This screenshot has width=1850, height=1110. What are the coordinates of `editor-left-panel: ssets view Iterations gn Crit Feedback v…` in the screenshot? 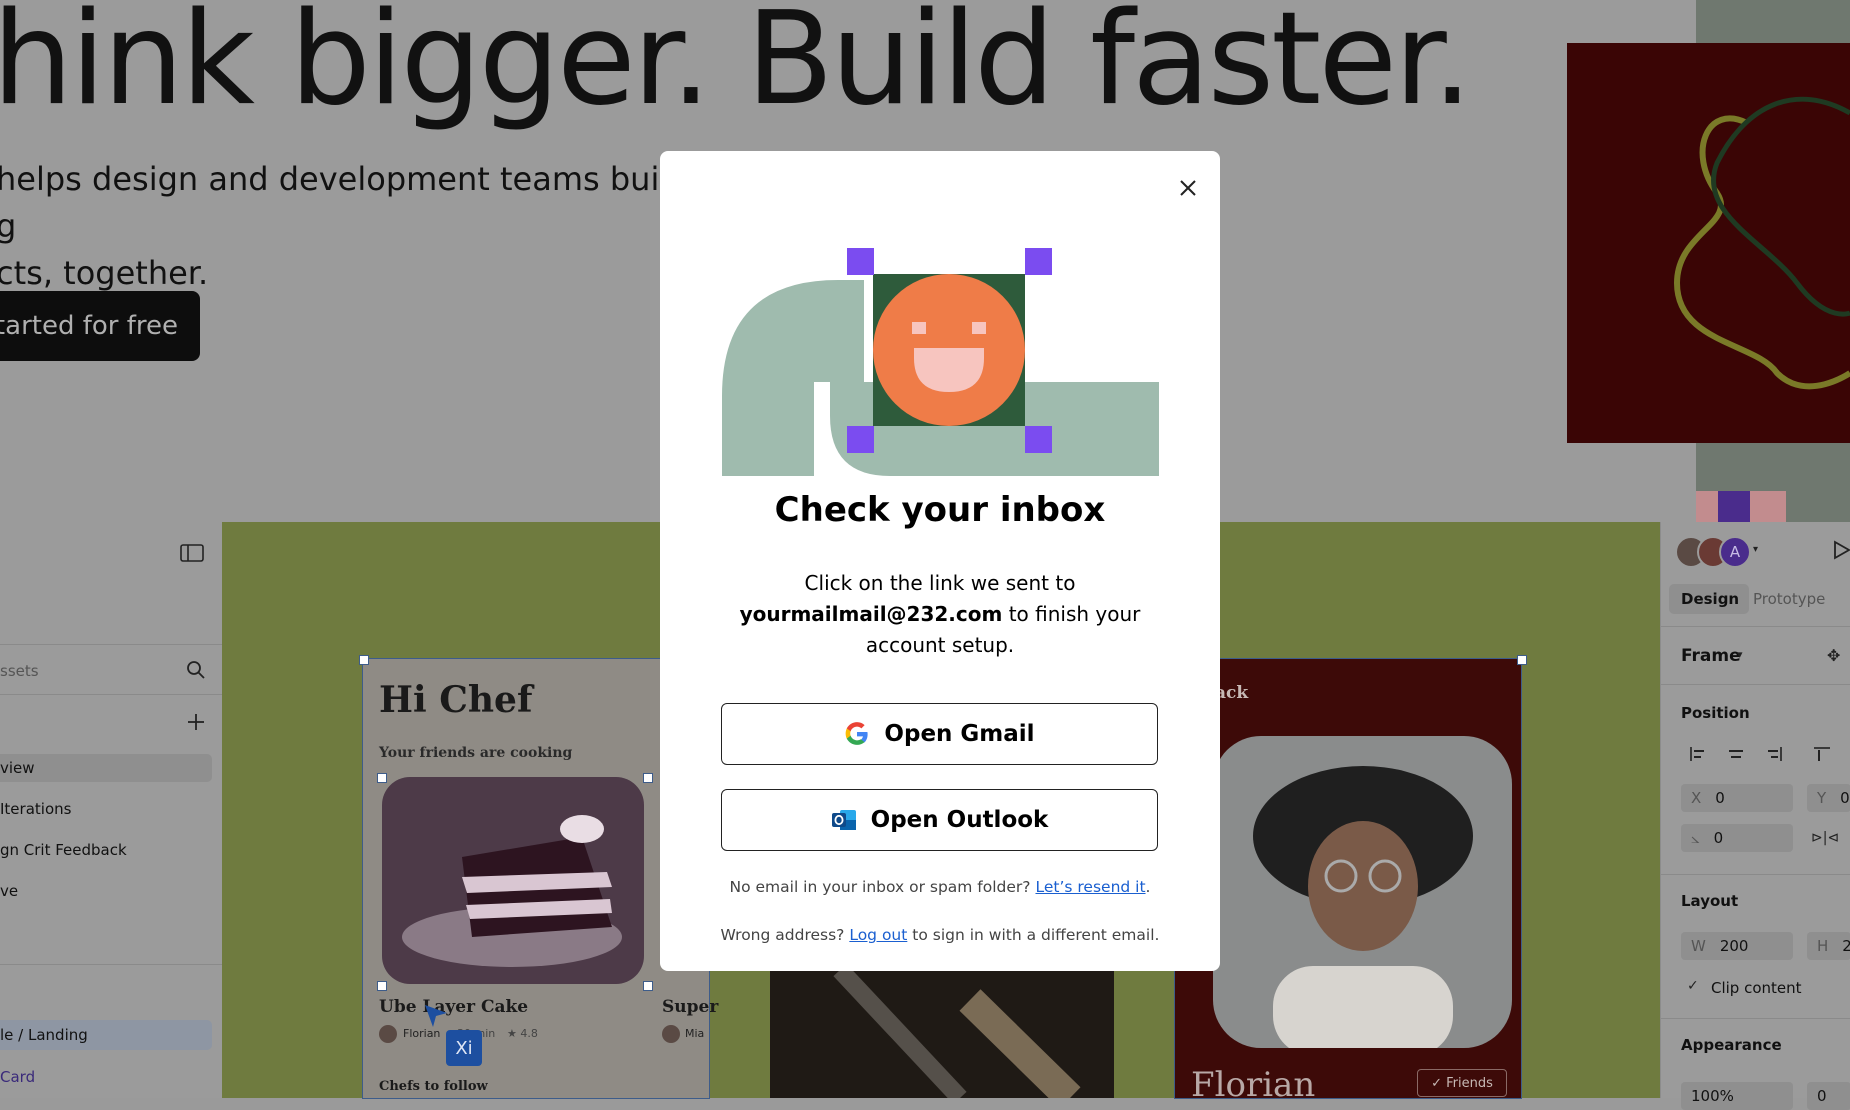 It's located at (111, 810).